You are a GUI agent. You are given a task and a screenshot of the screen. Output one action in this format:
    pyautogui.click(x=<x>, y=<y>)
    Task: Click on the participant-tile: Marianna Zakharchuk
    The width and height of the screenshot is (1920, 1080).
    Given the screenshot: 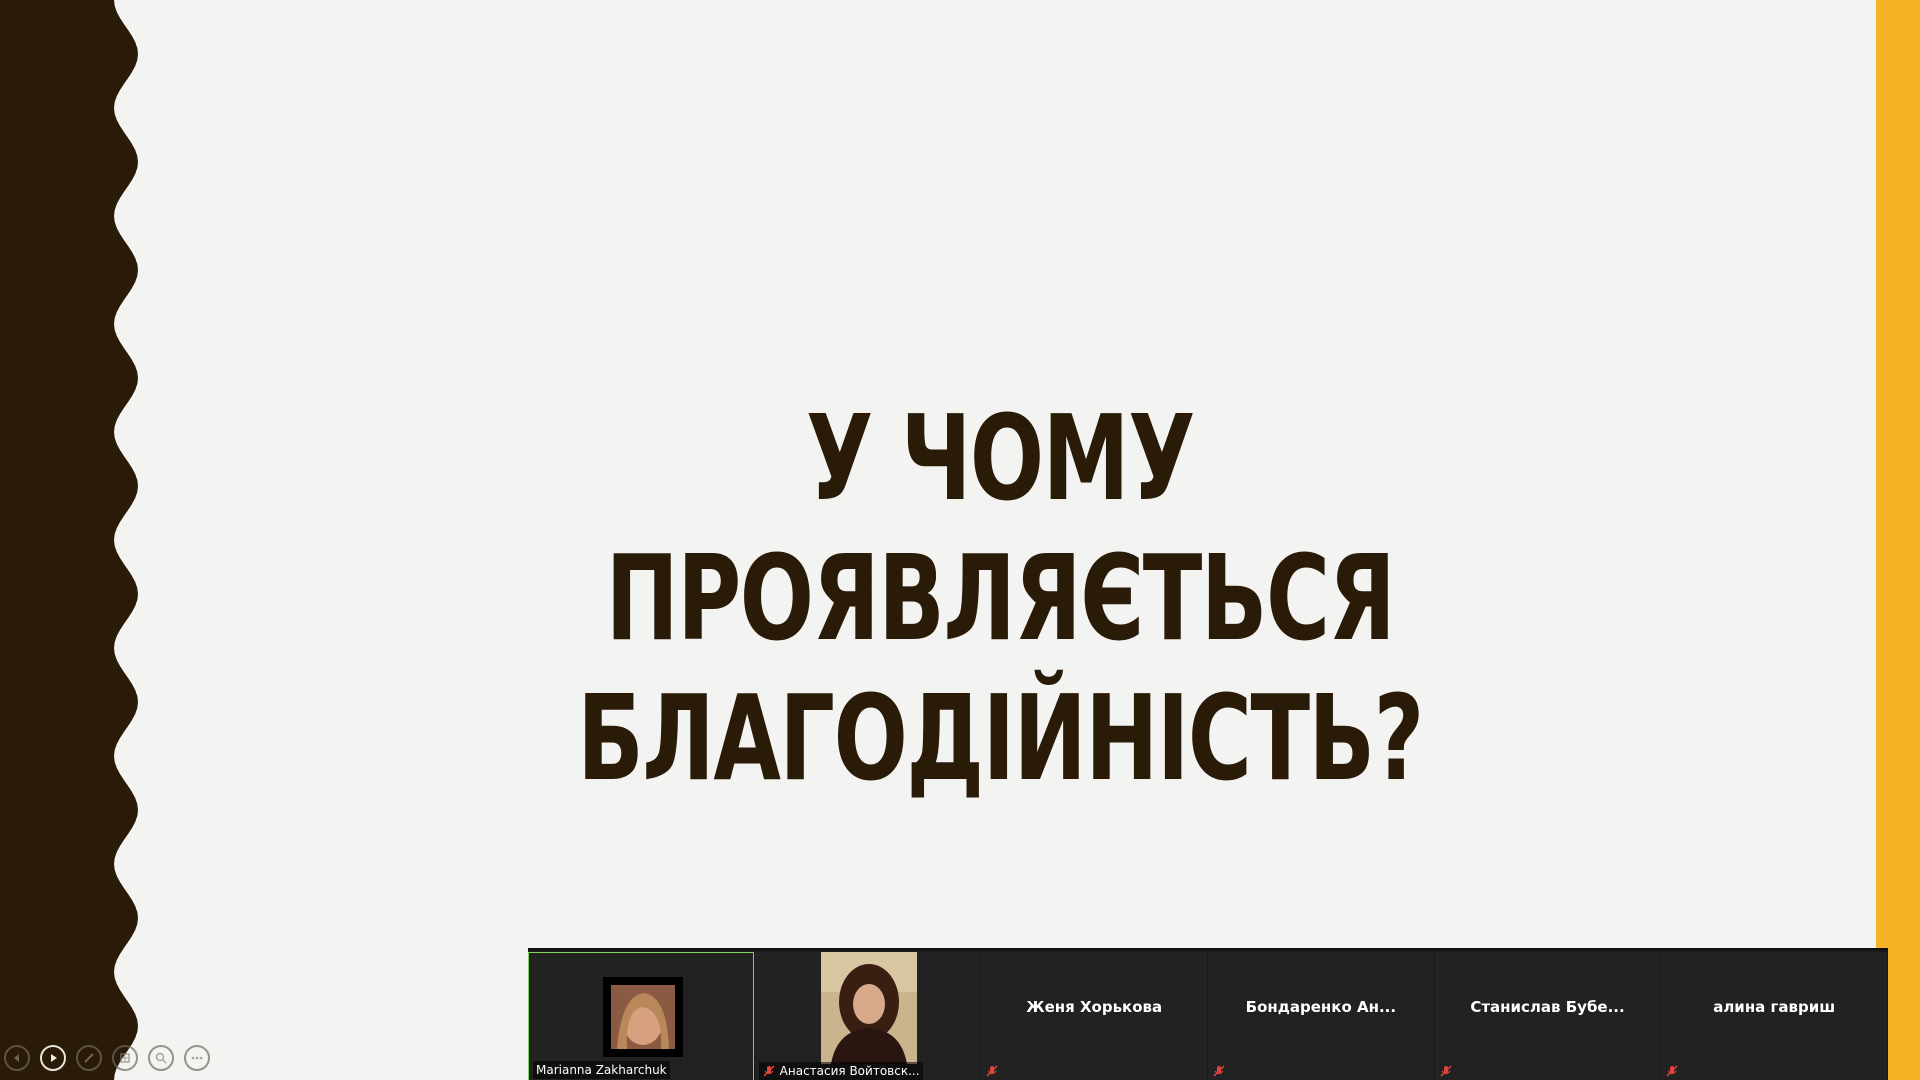 What is the action you would take?
    pyautogui.click(x=641, y=1016)
    